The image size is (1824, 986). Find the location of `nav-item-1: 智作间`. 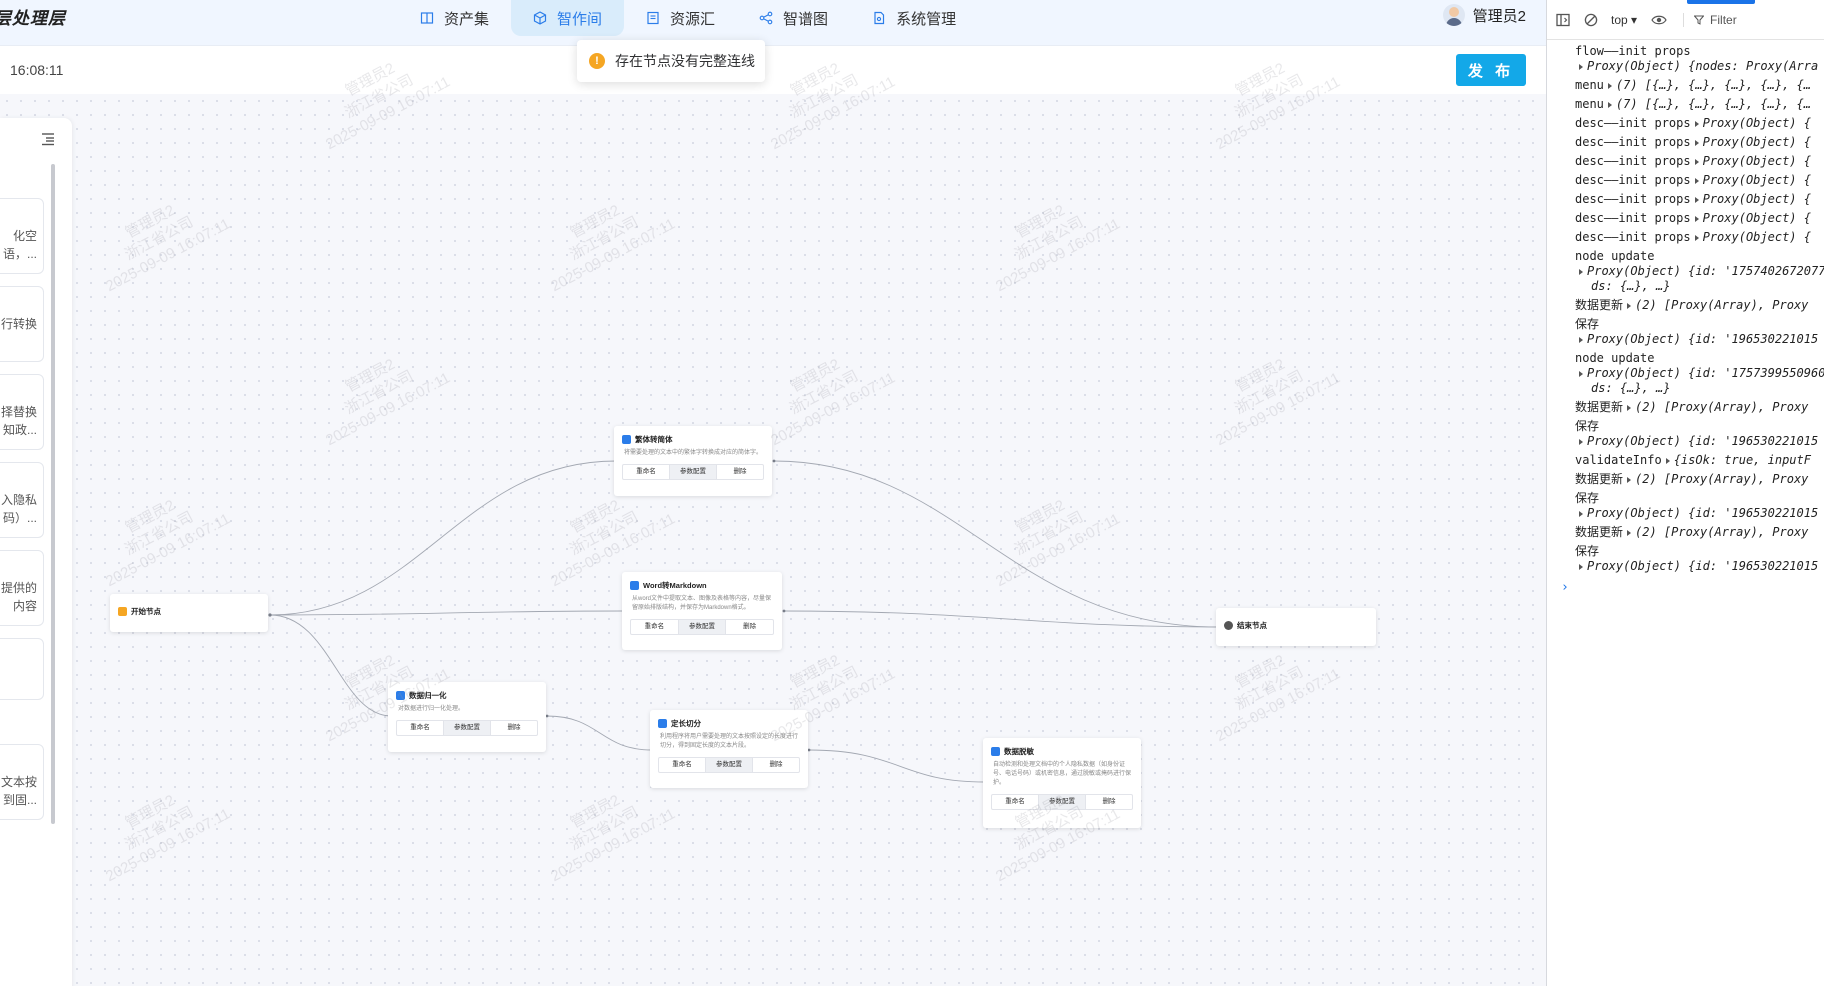

nav-item-1: 智作间 is located at coordinates (568, 18).